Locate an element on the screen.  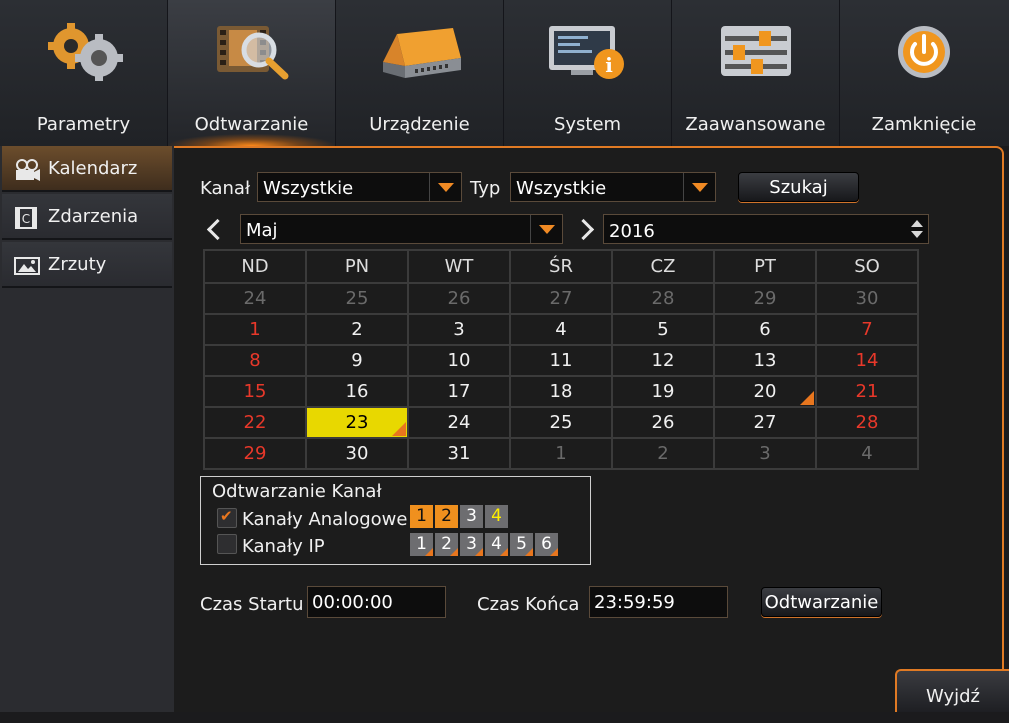
analog-channel-toggle: 4 is located at coordinates (496, 516).